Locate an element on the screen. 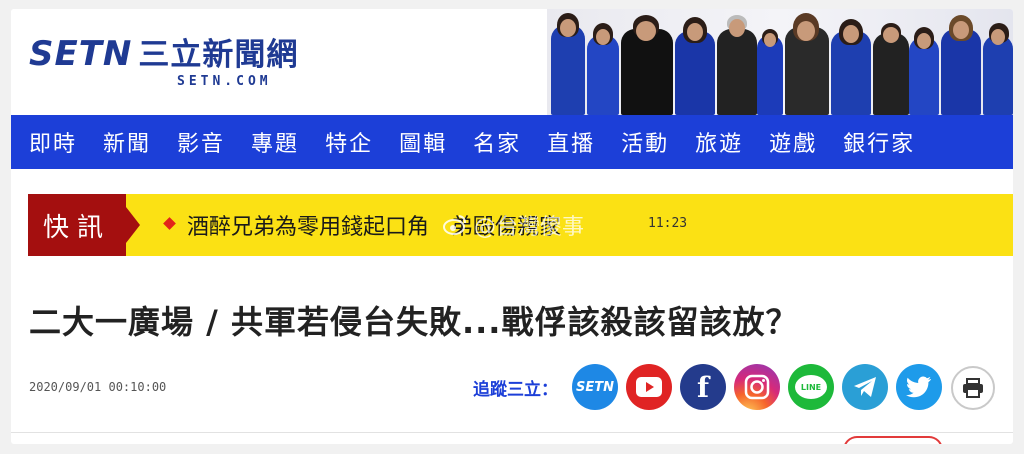  follow-label: 追蹤三立： is located at coordinates (515, 390).